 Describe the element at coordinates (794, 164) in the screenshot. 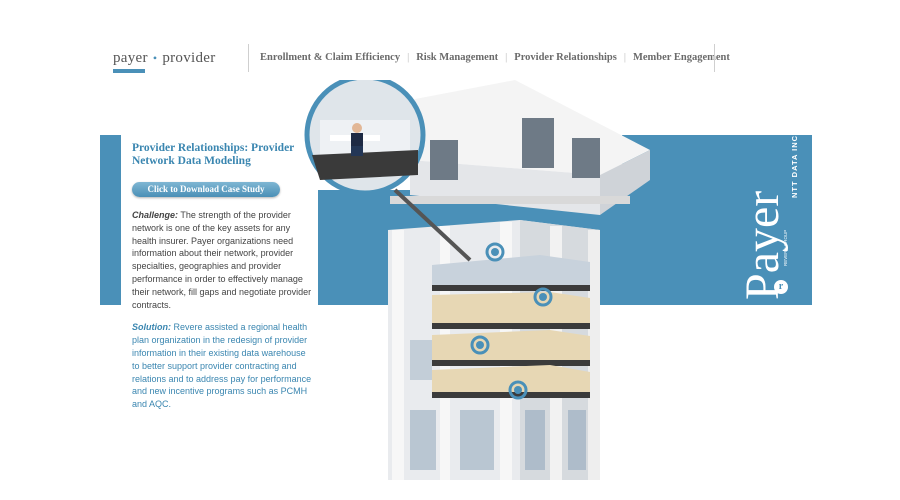

I see `ntt-data-logo: NTT DATA INC.` at that location.